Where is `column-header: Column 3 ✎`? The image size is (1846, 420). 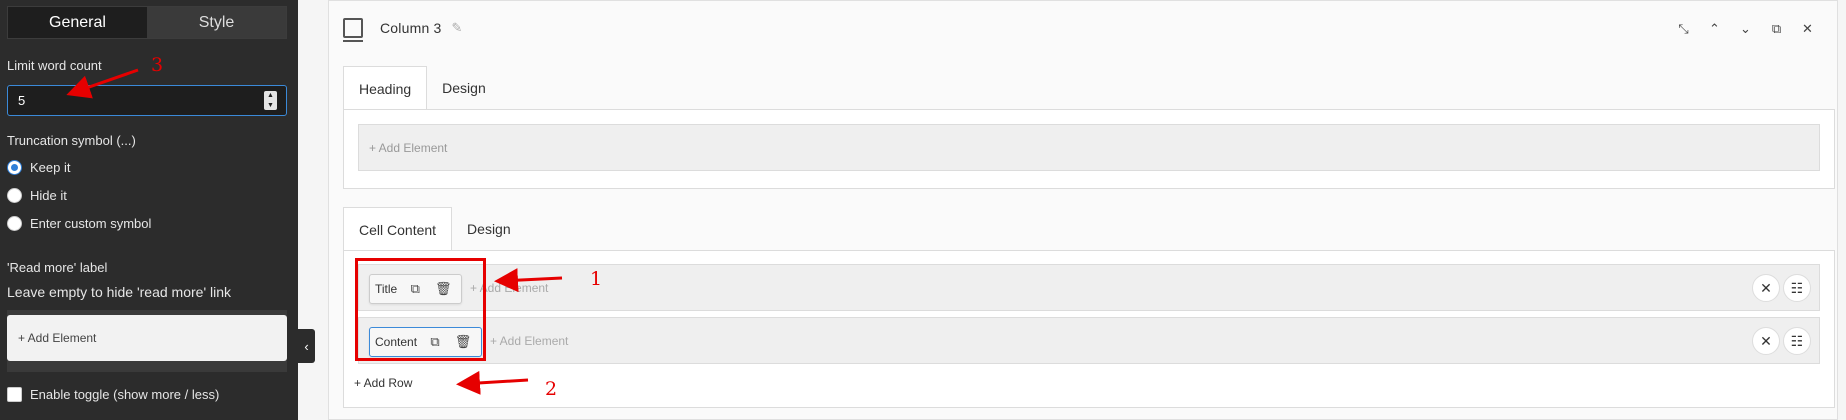 column-header: Column 3 ✎ is located at coordinates (403, 28).